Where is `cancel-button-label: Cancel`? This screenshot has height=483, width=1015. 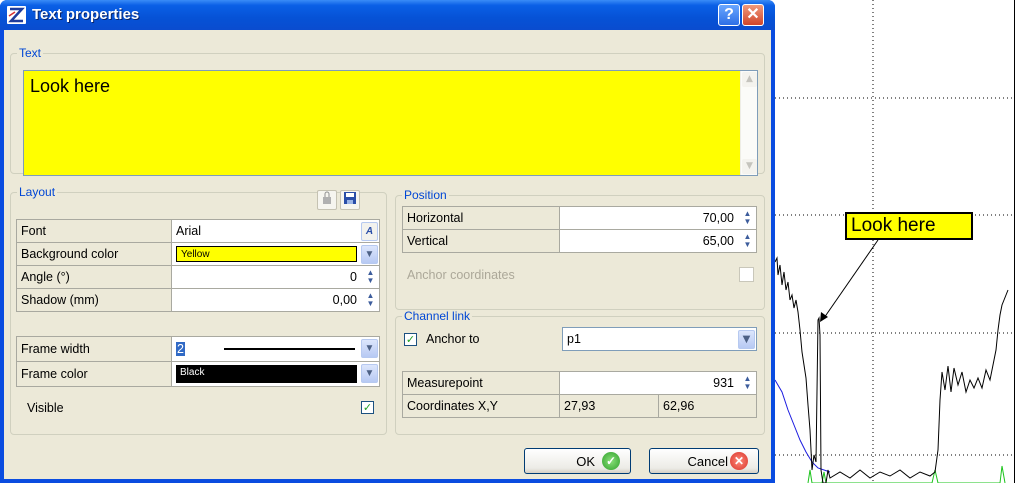 cancel-button-label: Cancel is located at coordinates (707, 461).